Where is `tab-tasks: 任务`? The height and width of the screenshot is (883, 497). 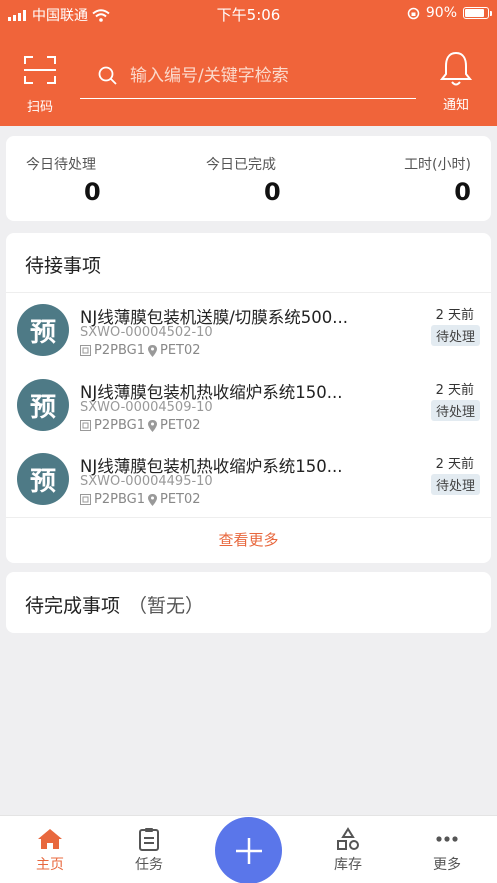
tab-tasks: 任务 is located at coordinates (149, 850).